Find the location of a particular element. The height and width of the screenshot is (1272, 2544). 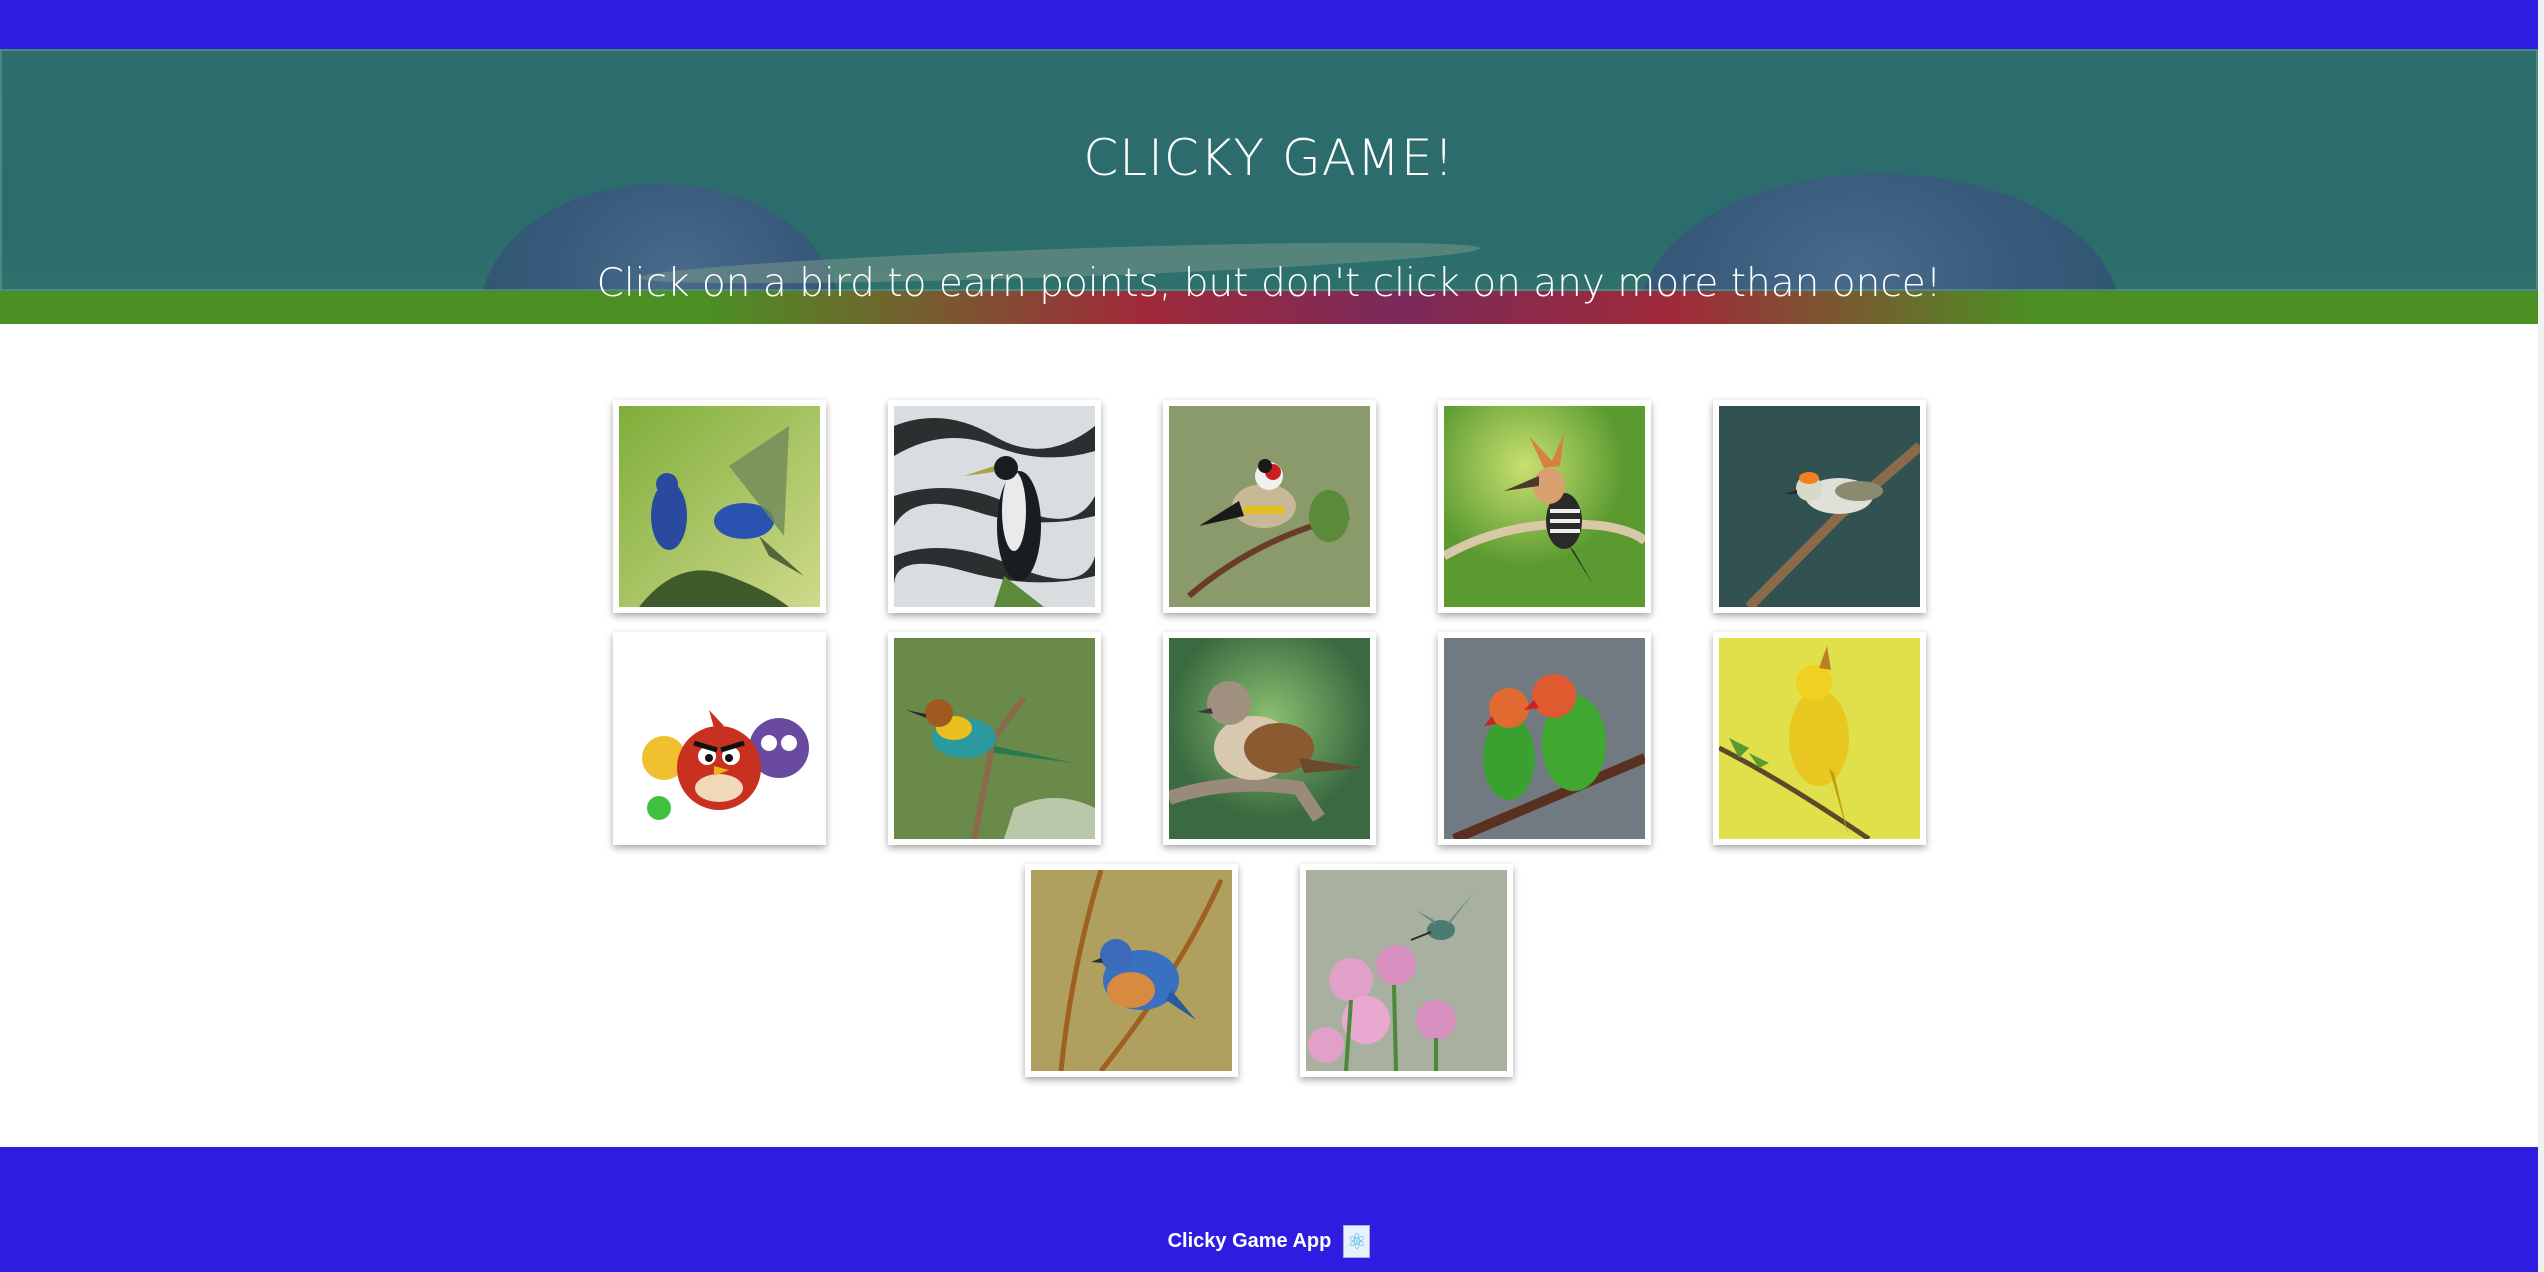

yellow-warbler-image is located at coordinates (1818, 740).